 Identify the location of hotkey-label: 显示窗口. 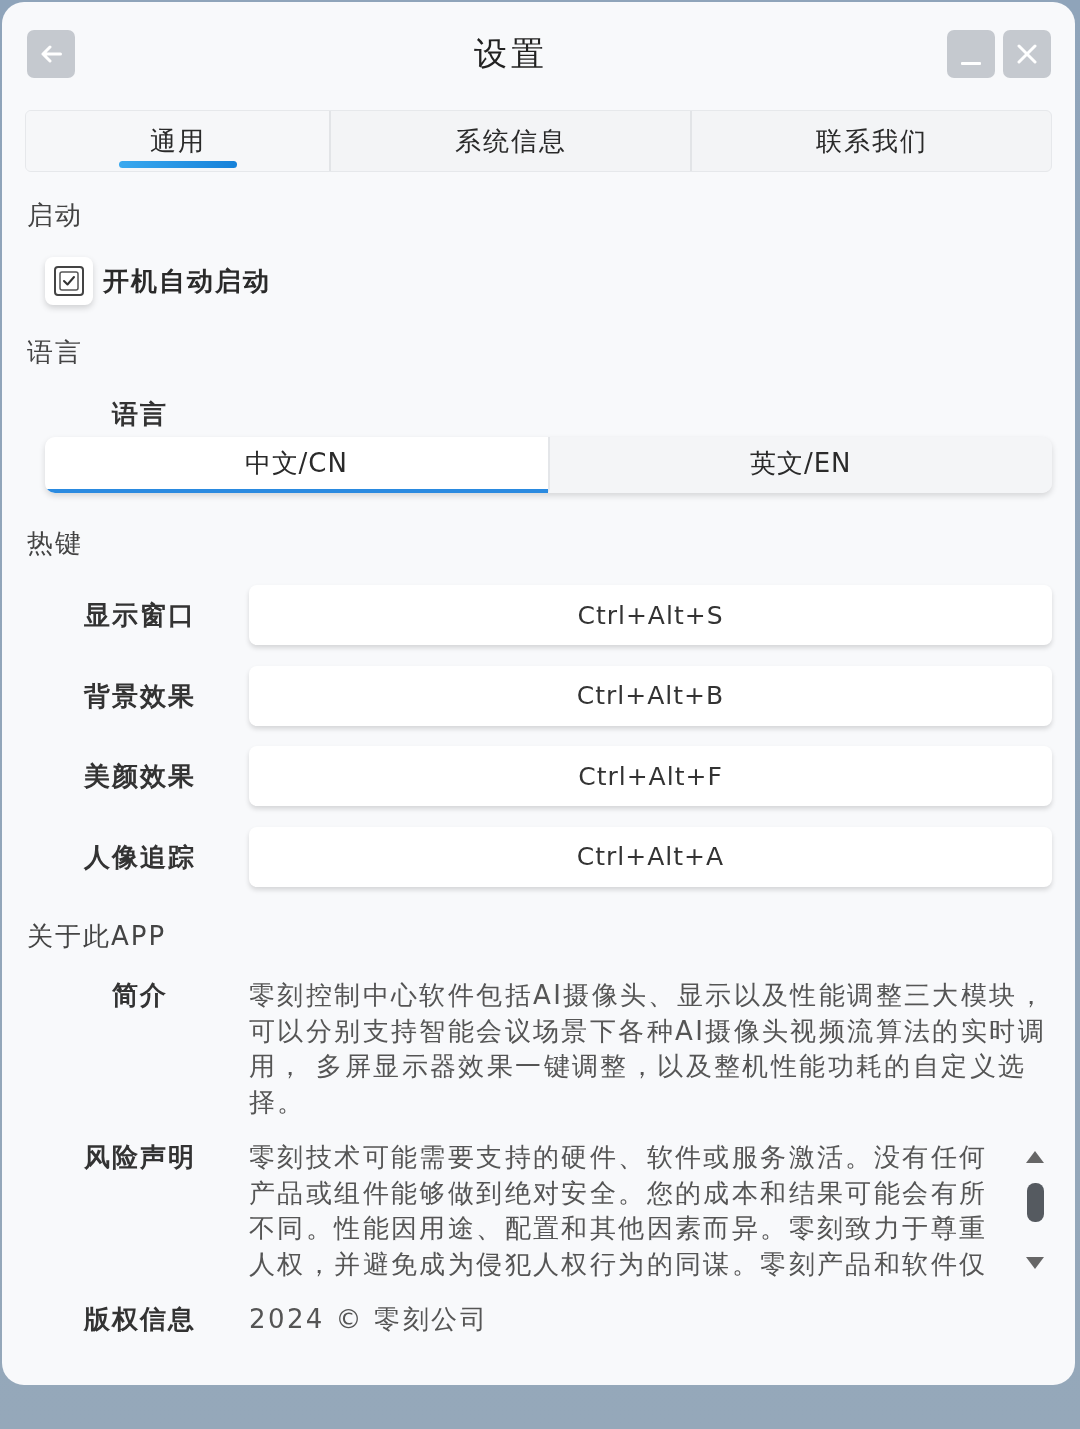
(140, 615).